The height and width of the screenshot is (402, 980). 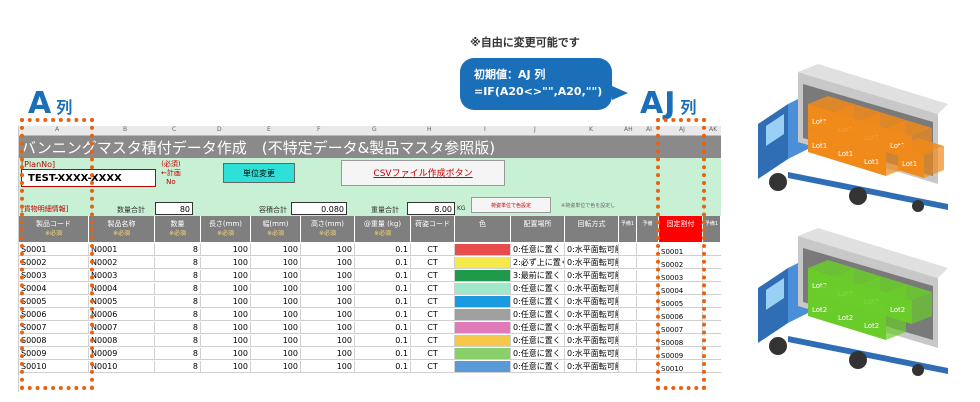 What do you see at coordinates (535, 129) in the screenshot?
I see `col-letter: J` at bounding box center [535, 129].